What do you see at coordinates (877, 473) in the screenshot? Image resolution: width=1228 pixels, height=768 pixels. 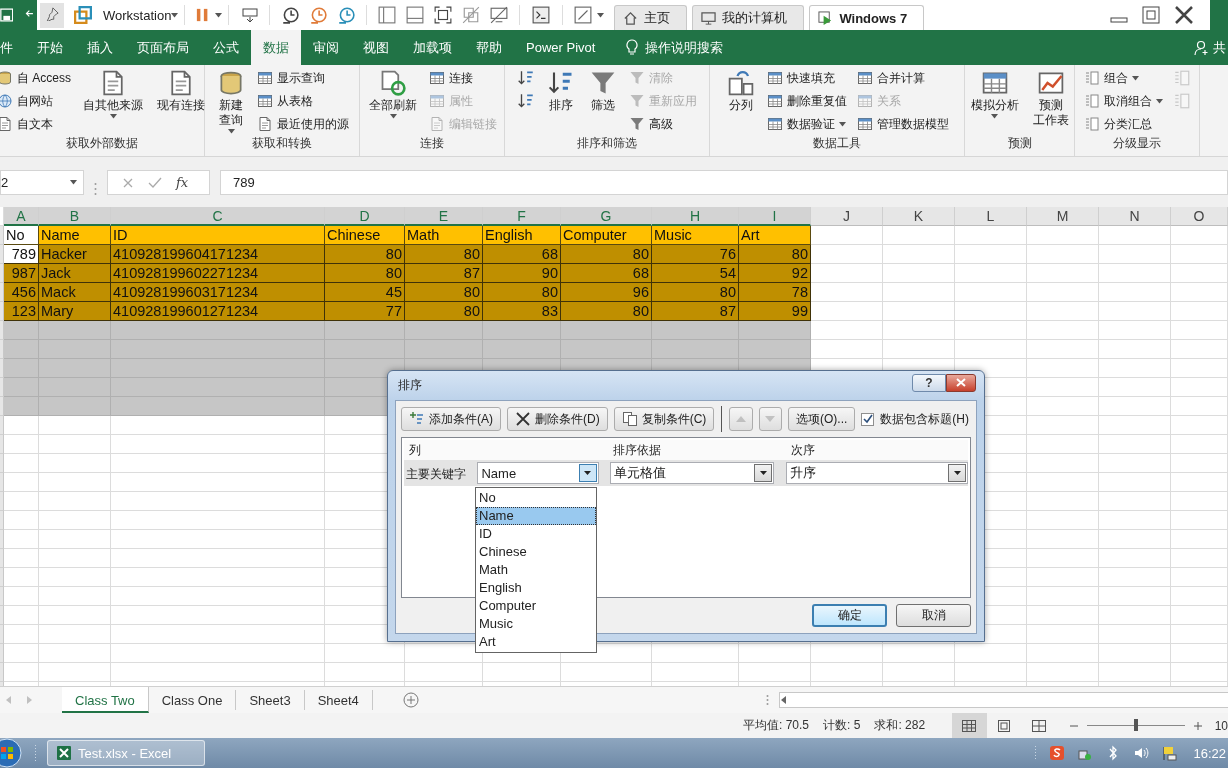 I see `dropdown-field: 升序` at bounding box center [877, 473].